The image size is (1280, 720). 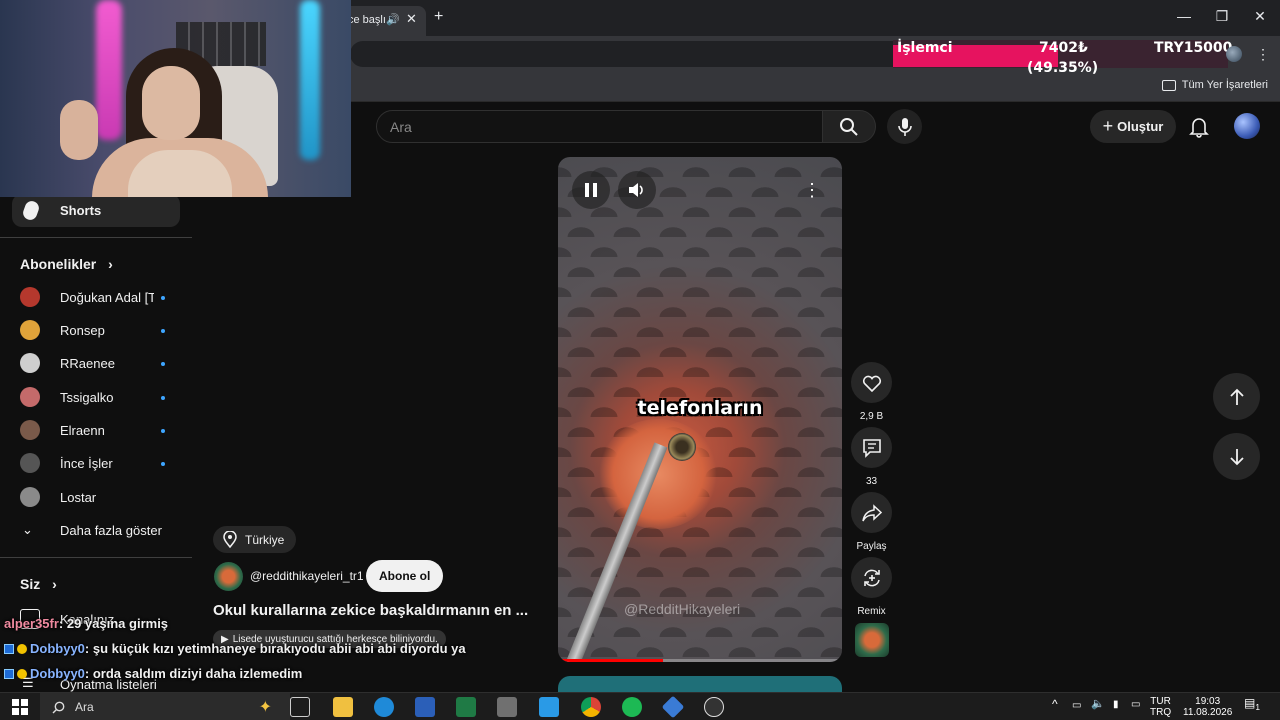 I want to click on browser-menu-icon: ⋮, so click(x=1263, y=54).